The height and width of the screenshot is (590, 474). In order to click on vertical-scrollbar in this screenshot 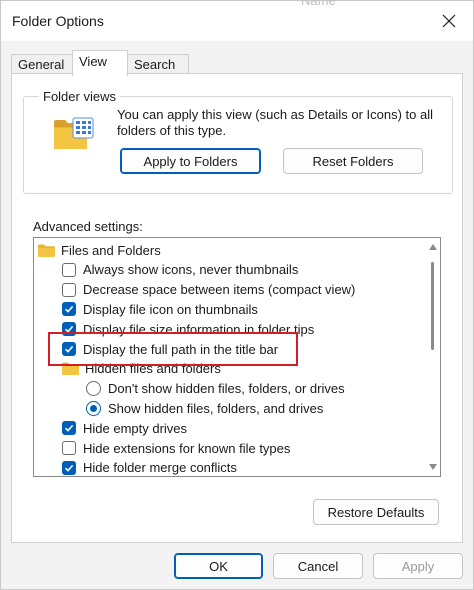, I will do `click(433, 357)`.